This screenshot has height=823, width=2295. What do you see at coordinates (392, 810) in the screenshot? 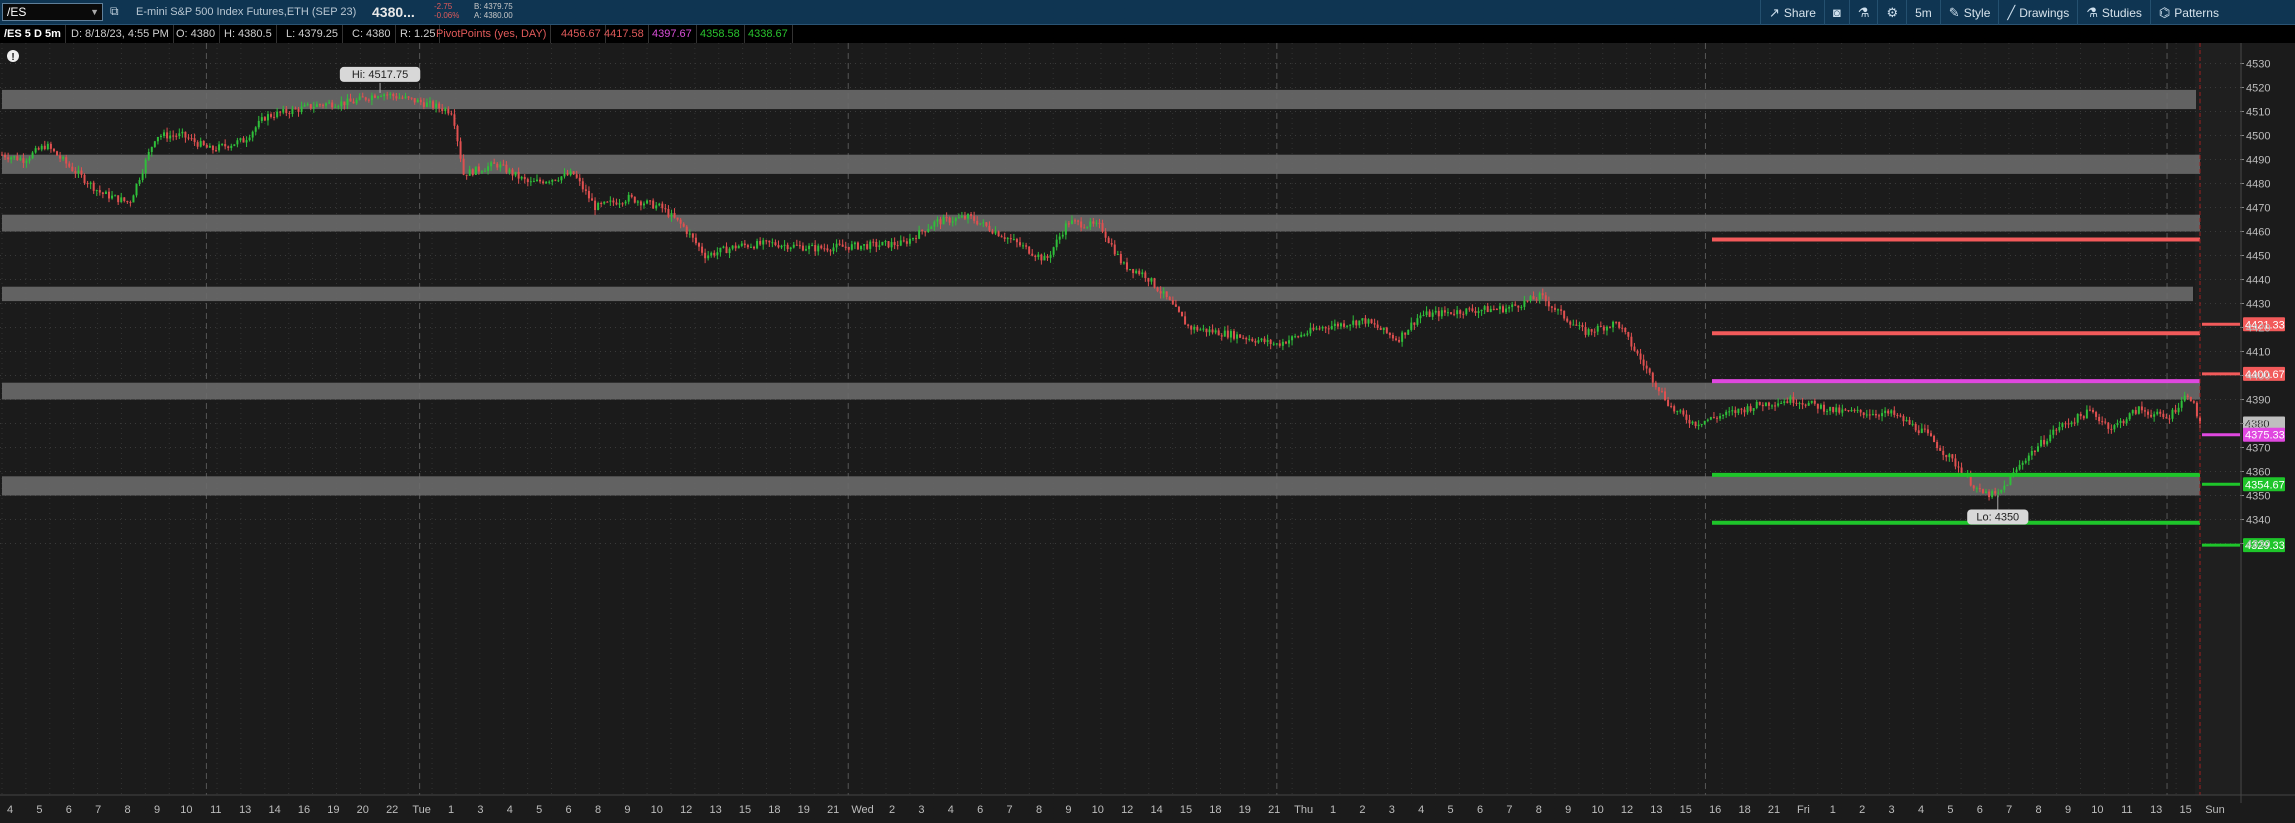
I see `x-tick-label: 22` at bounding box center [392, 810].